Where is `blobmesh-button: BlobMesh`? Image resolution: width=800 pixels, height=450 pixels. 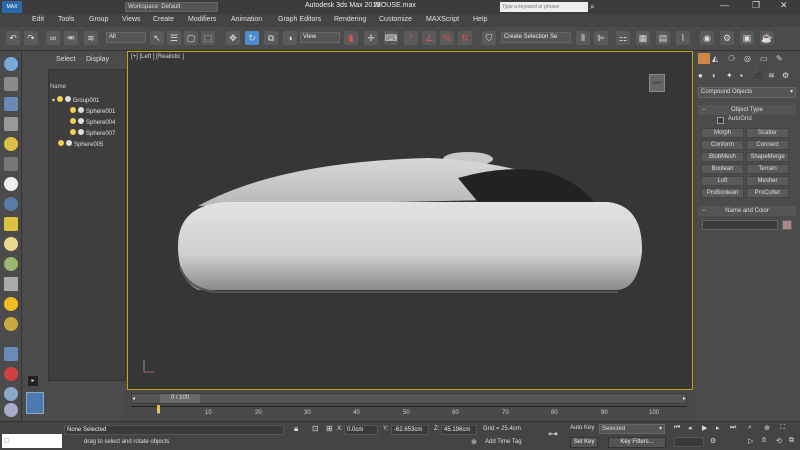
blobmesh-button: BlobMesh is located at coordinates (722, 157).